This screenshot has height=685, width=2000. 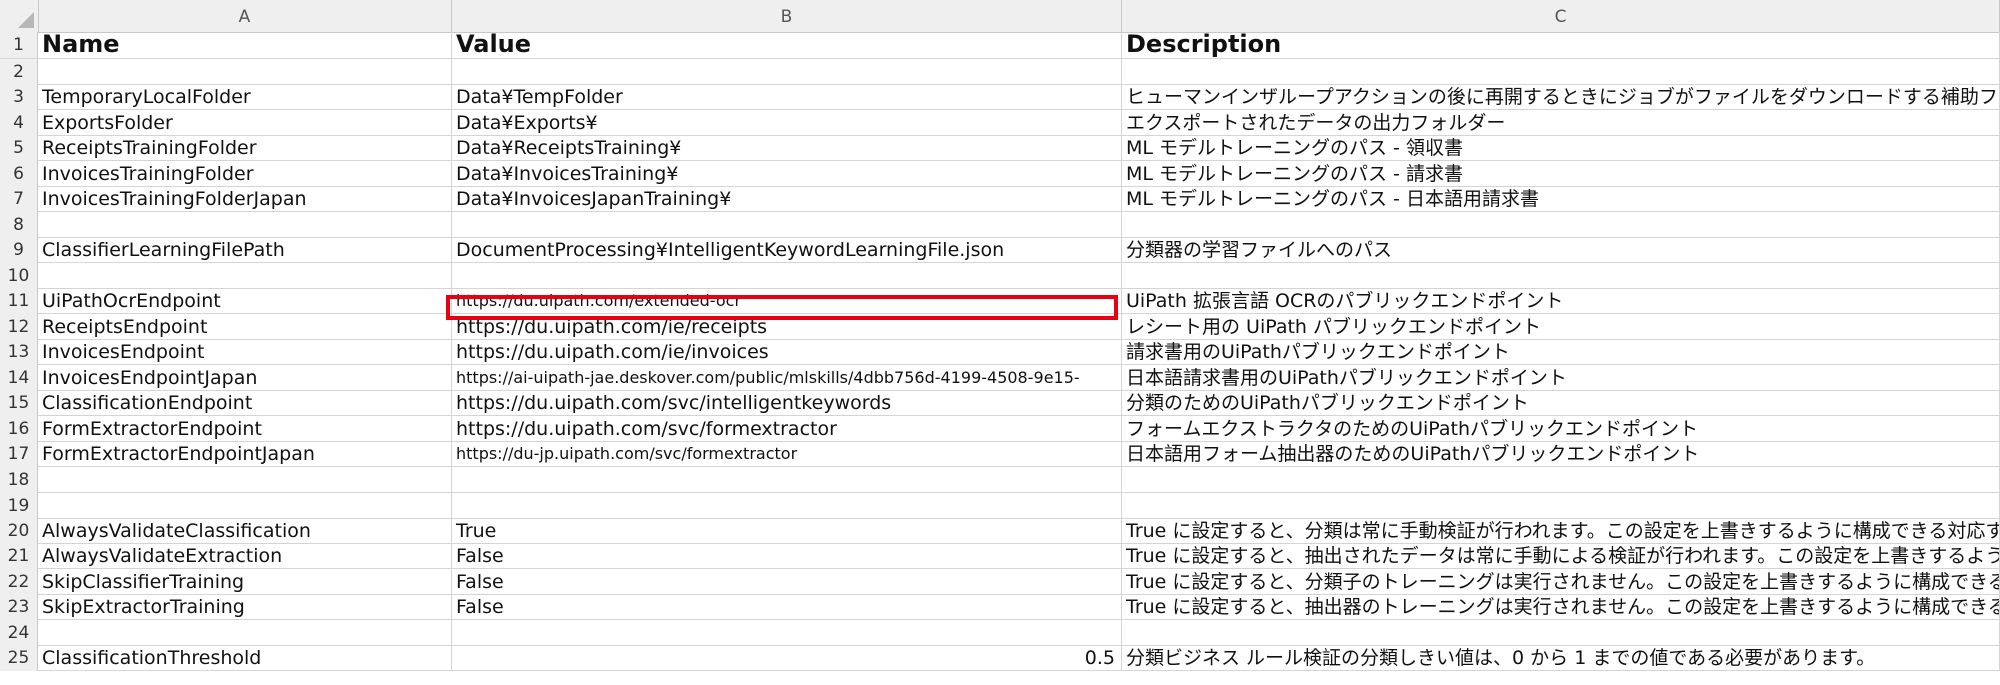 What do you see at coordinates (1561, 403) in the screenshot?
I see `cell-c: 分類のためのUiPathパブリックエンドポイント` at bounding box center [1561, 403].